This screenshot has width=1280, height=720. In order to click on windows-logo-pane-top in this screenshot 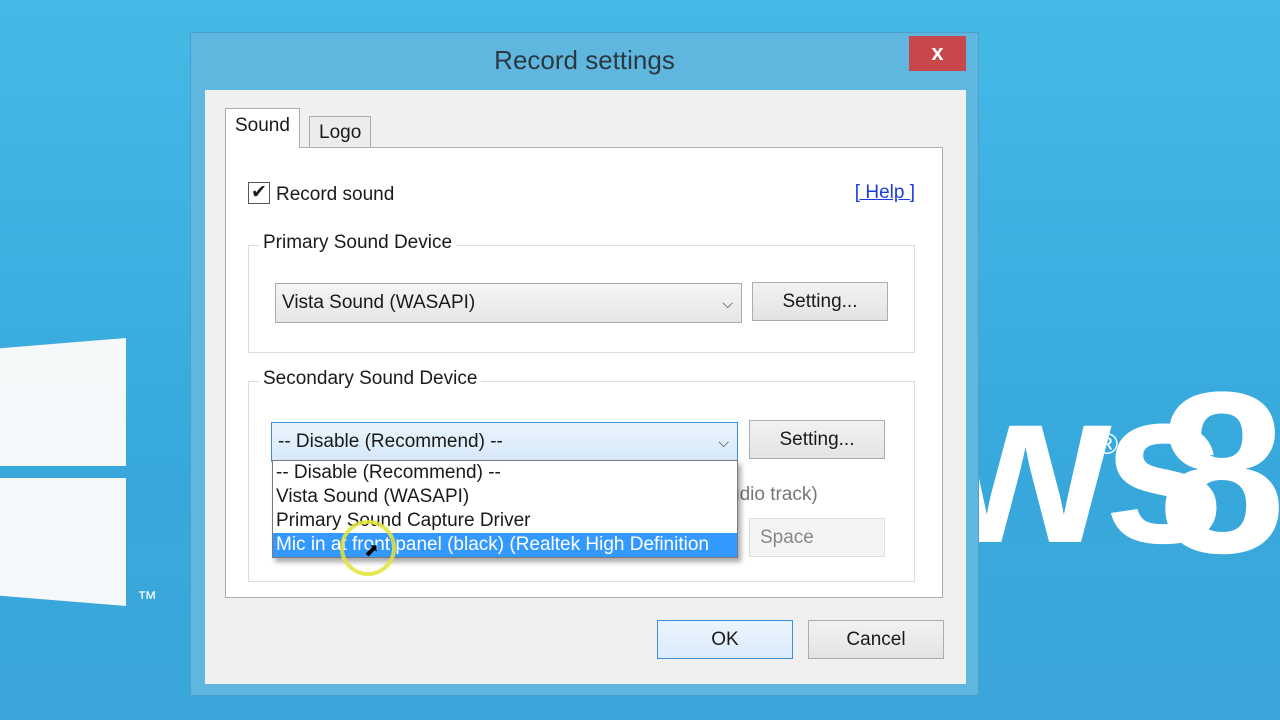, I will do `click(63, 402)`.